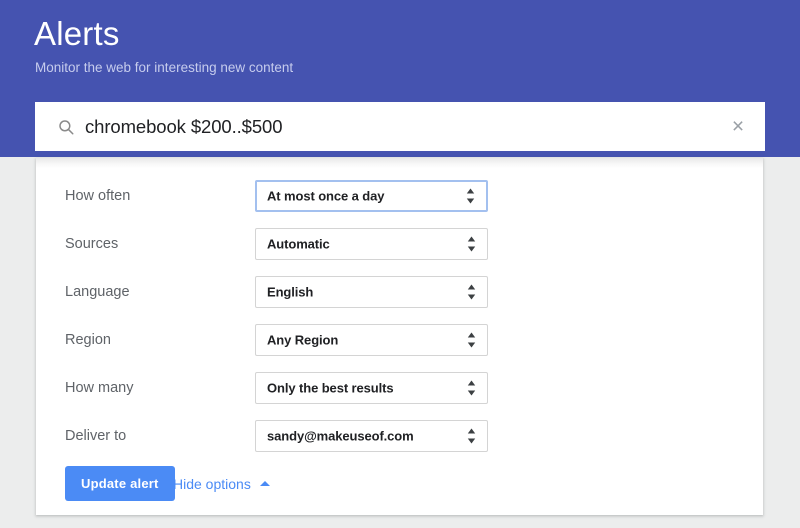 This screenshot has height=528, width=800. What do you see at coordinates (298, 244) in the screenshot?
I see `option-select-value: Automatic` at bounding box center [298, 244].